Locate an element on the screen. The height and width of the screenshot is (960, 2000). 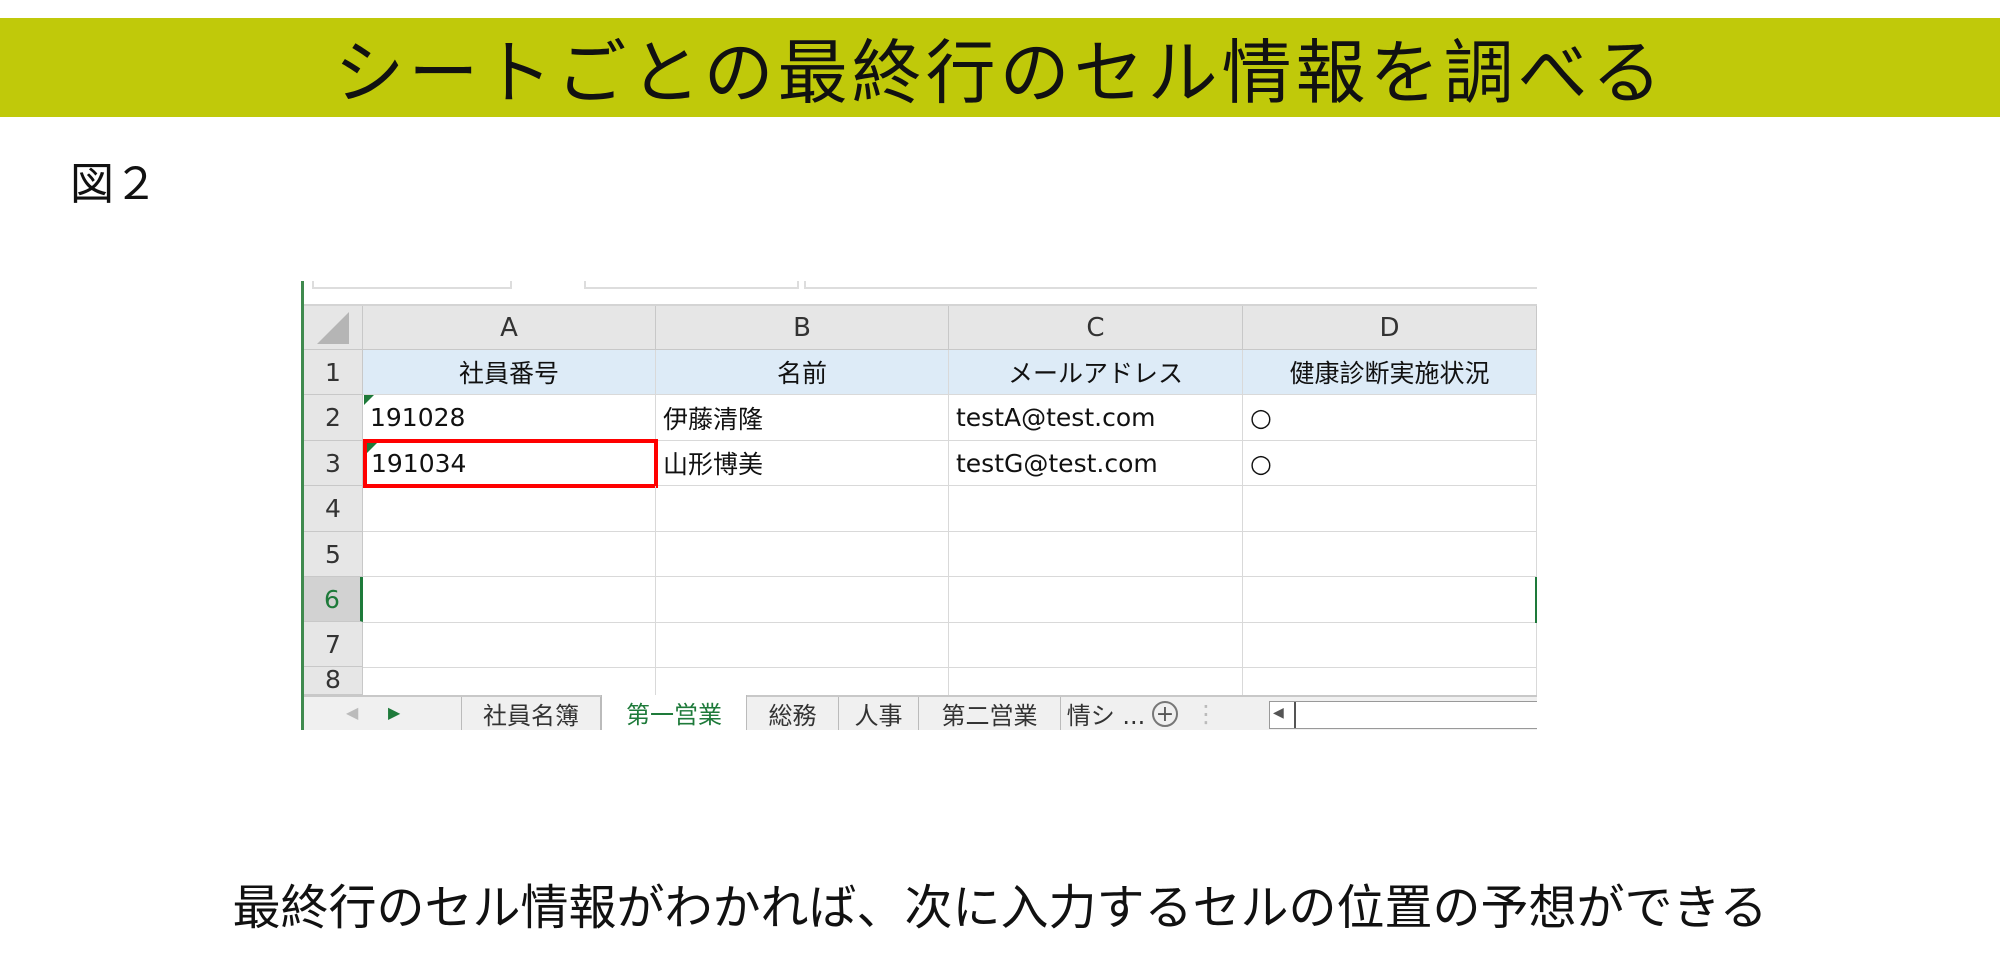
sheet-tab: 第二営業 is located at coordinates (990, 713).